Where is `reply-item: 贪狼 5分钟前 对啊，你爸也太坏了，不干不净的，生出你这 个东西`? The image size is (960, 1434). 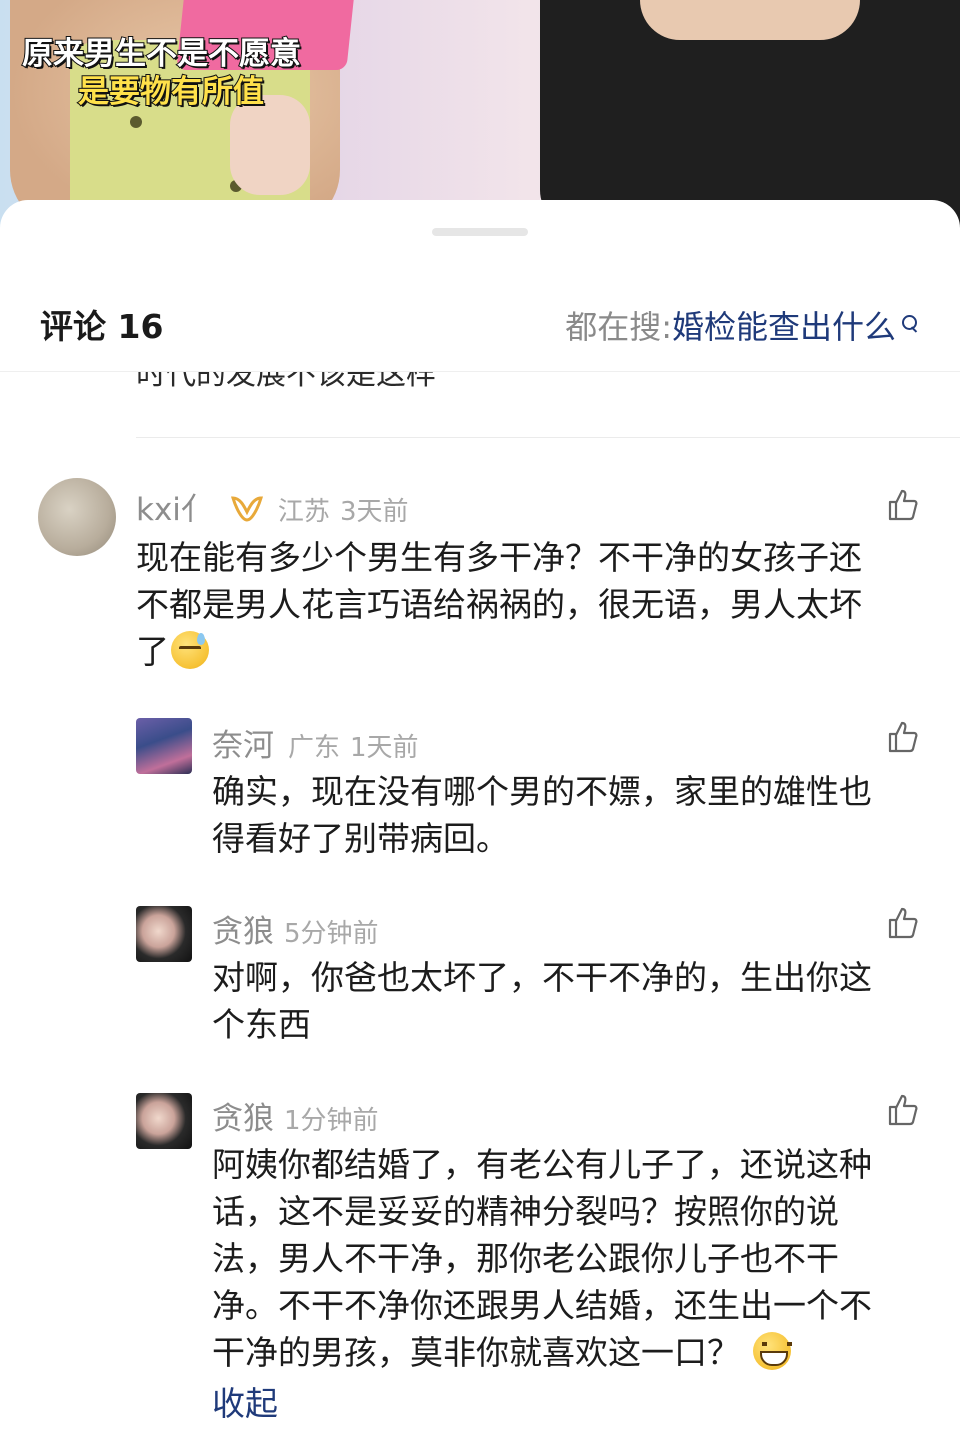
reply-item: 贪狼 5分钟前 对啊，你爸也太坏了，不干不净的，生出你这 个东西 is located at coordinates (480, 978).